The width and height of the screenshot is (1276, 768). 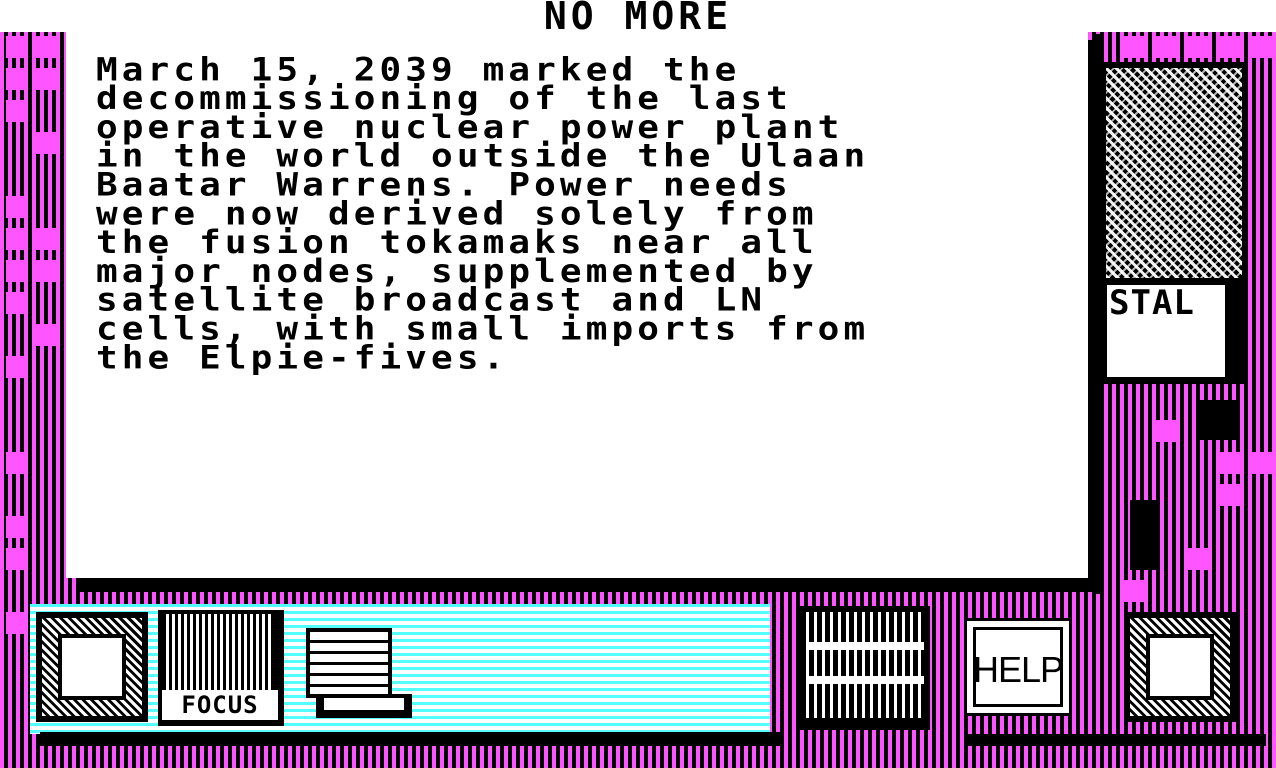 I want to click on portrait-dither, so click(x=1174, y=173).